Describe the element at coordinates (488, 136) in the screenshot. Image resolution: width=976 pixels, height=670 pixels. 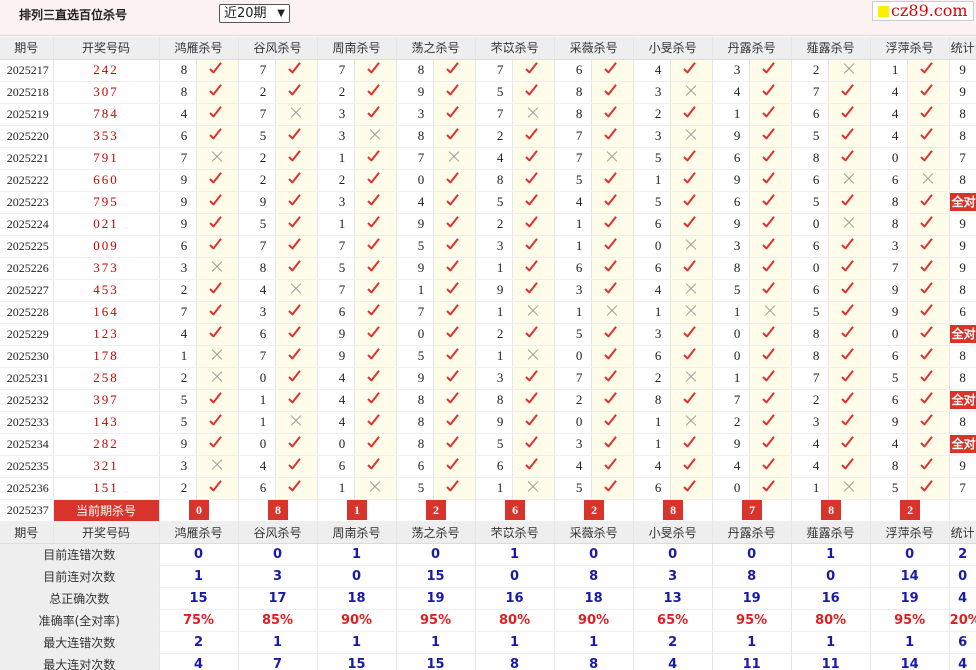
I see `table-row: 2025220 353 6 5 3 8 2 7 3 9 5 4 8` at that location.